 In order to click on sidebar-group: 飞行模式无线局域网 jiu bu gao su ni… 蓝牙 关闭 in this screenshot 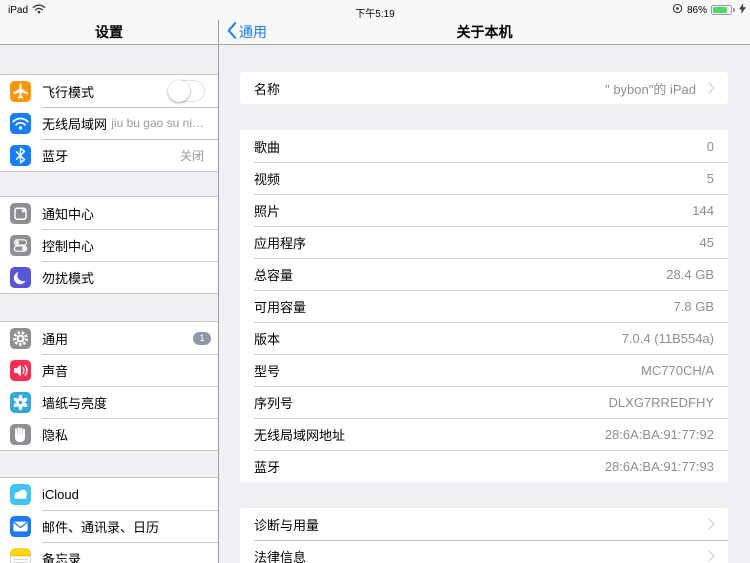, I will do `click(109, 123)`.